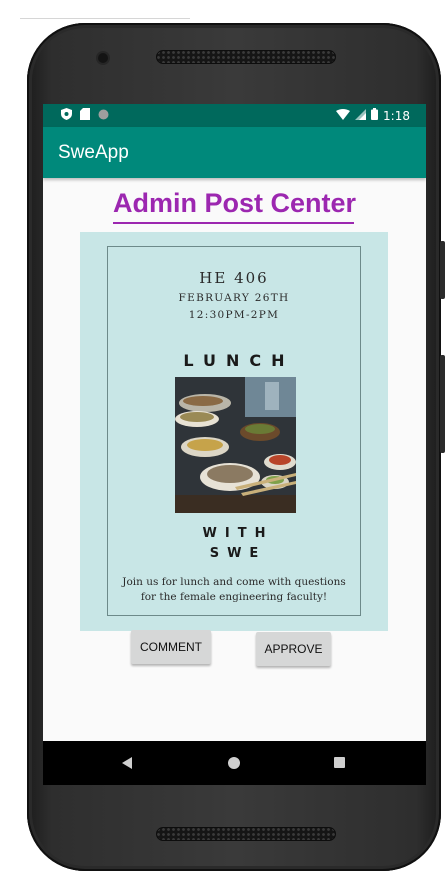 This screenshot has width=448, height=880. What do you see at coordinates (442, 270) in the screenshot?
I see `volume-button` at bounding box center [442, 270].